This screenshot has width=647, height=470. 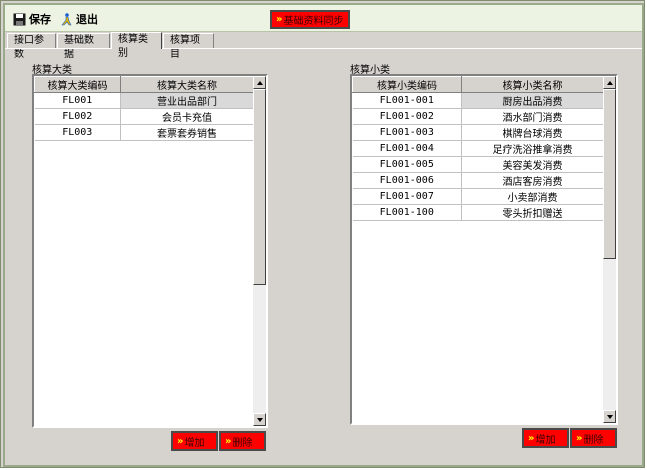 I want to click on table-header-row: 核算小类编码 核算小类名称, so click(x=478, y=84).